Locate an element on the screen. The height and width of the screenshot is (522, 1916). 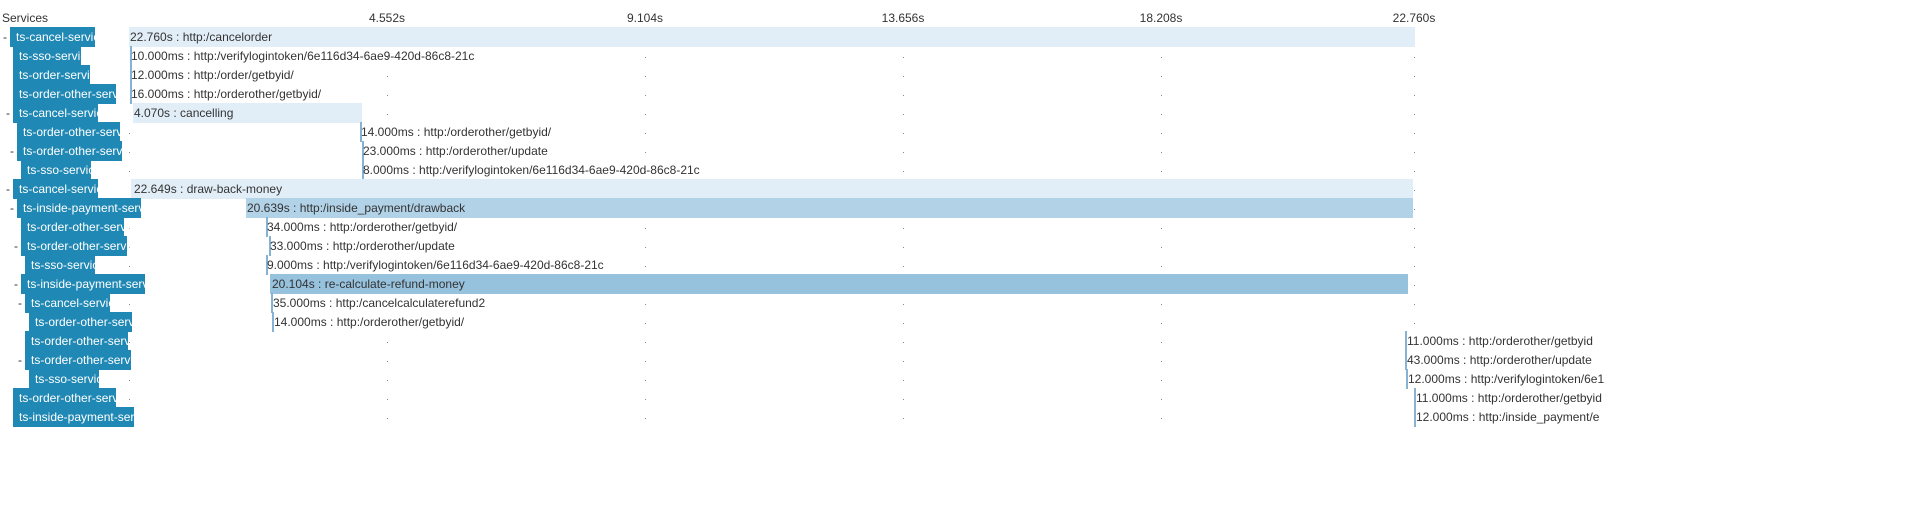
span-label: 35.000ms : http:/cancelcalculaterefund2 is located at coordinates (379, 303).